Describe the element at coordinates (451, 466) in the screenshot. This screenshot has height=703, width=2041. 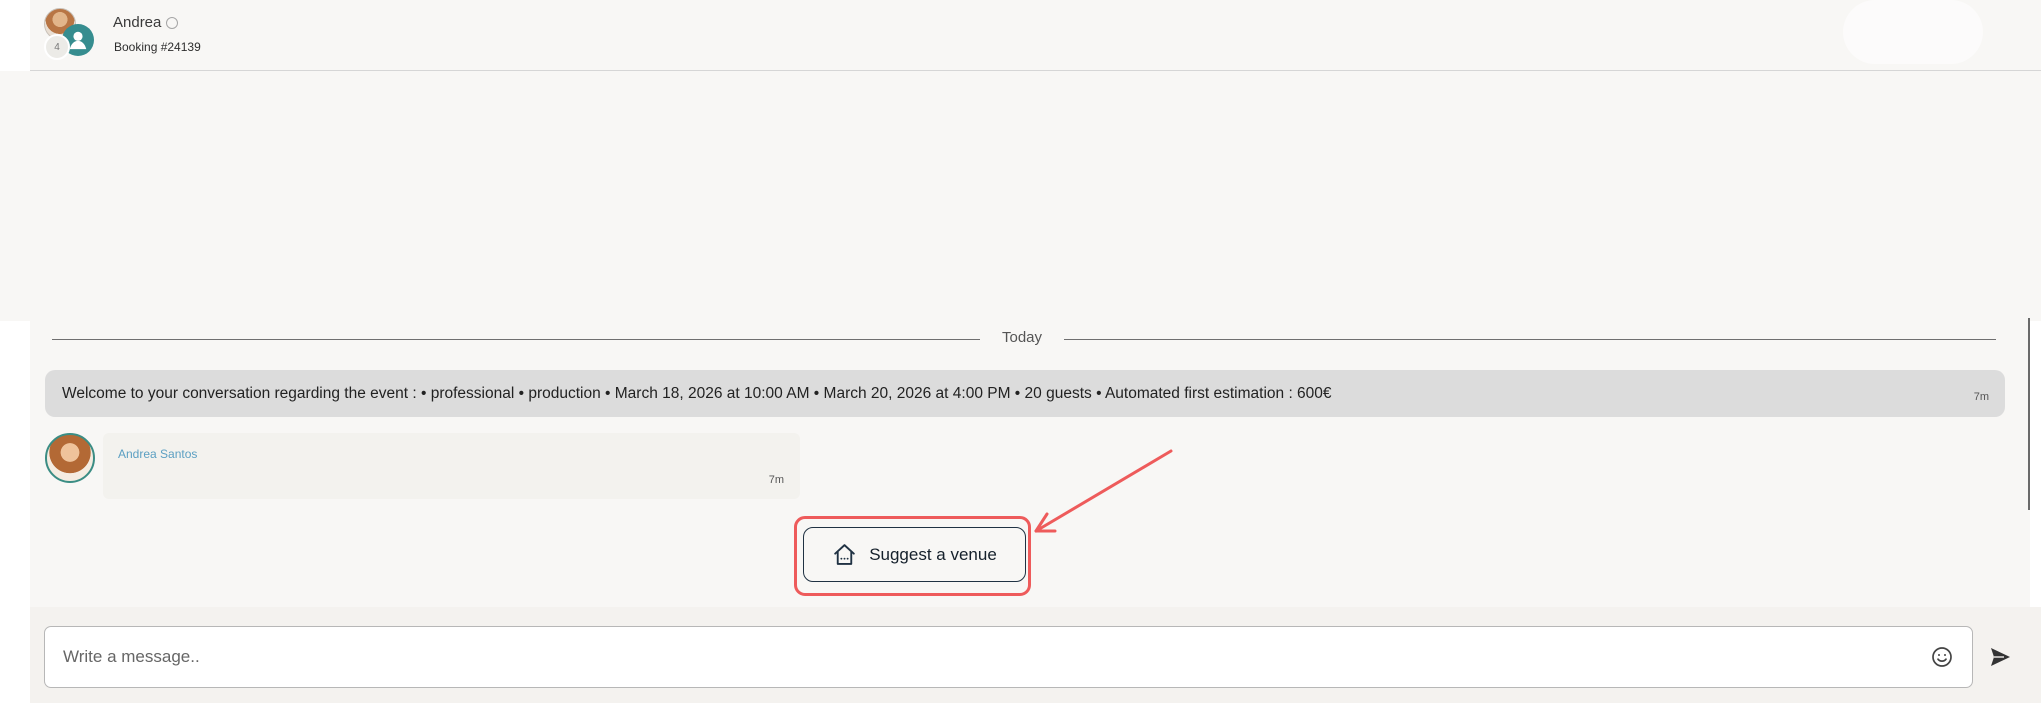
I see `message-bubble: Andrea Santos 7m` at that location.